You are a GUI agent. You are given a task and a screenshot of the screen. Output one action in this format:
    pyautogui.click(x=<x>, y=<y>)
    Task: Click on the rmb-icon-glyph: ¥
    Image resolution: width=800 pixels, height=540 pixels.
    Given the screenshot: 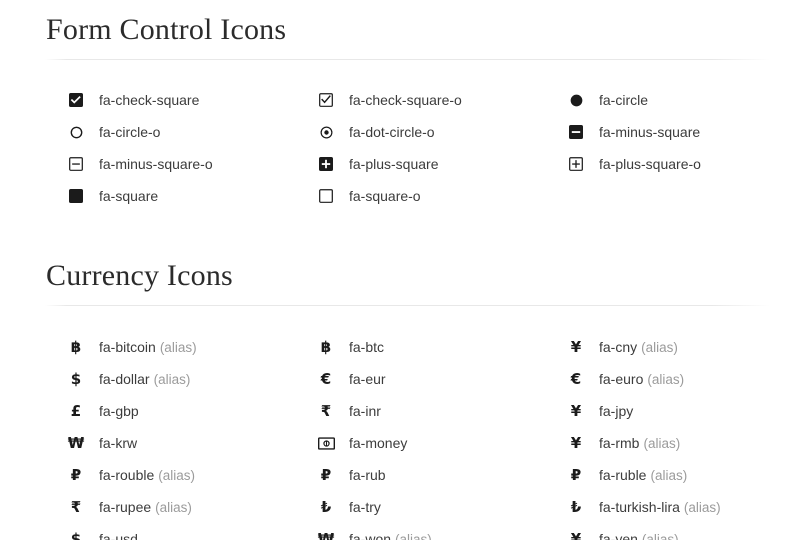 What is the action you would take?
    pyautogui.click(x=576, y=442)
    